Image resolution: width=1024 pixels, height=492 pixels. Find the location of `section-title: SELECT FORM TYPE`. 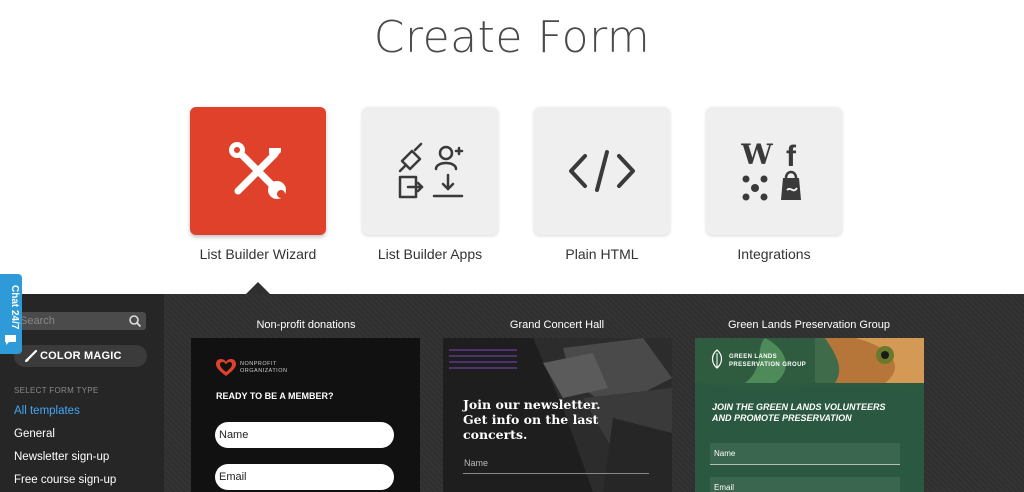

section-title: SELECT FORM TYPE is located at coordinates (56, 390).